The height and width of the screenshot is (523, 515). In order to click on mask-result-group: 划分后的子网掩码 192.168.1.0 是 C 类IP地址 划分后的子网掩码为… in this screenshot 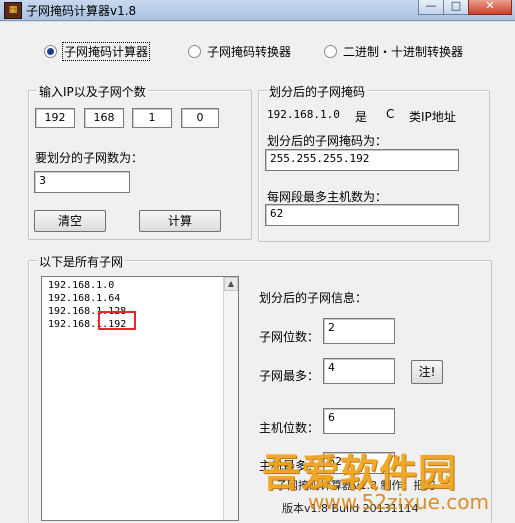, I will do `click(374, 162)`.